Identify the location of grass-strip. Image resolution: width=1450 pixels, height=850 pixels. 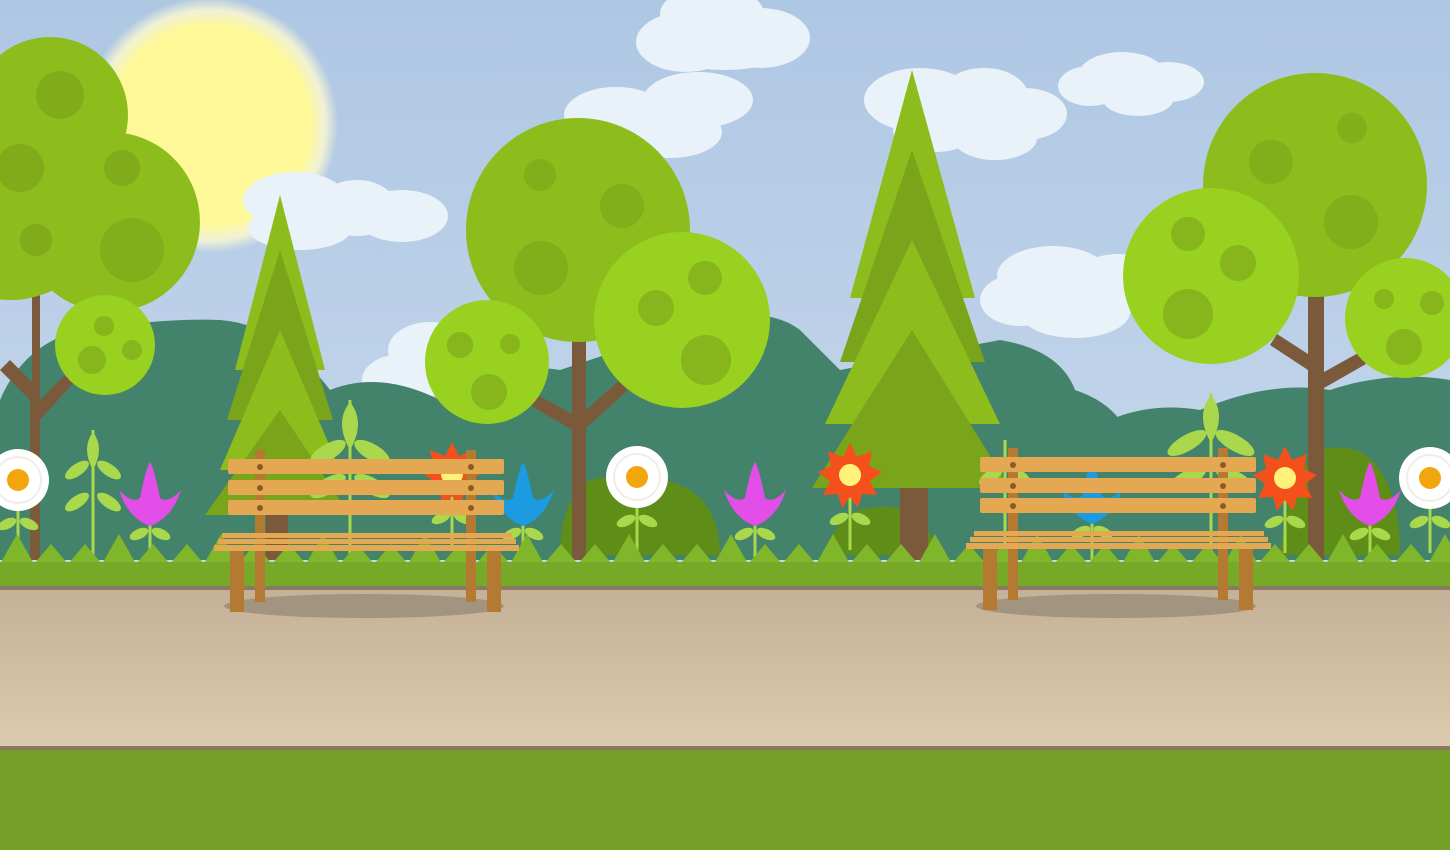
(725, 574).